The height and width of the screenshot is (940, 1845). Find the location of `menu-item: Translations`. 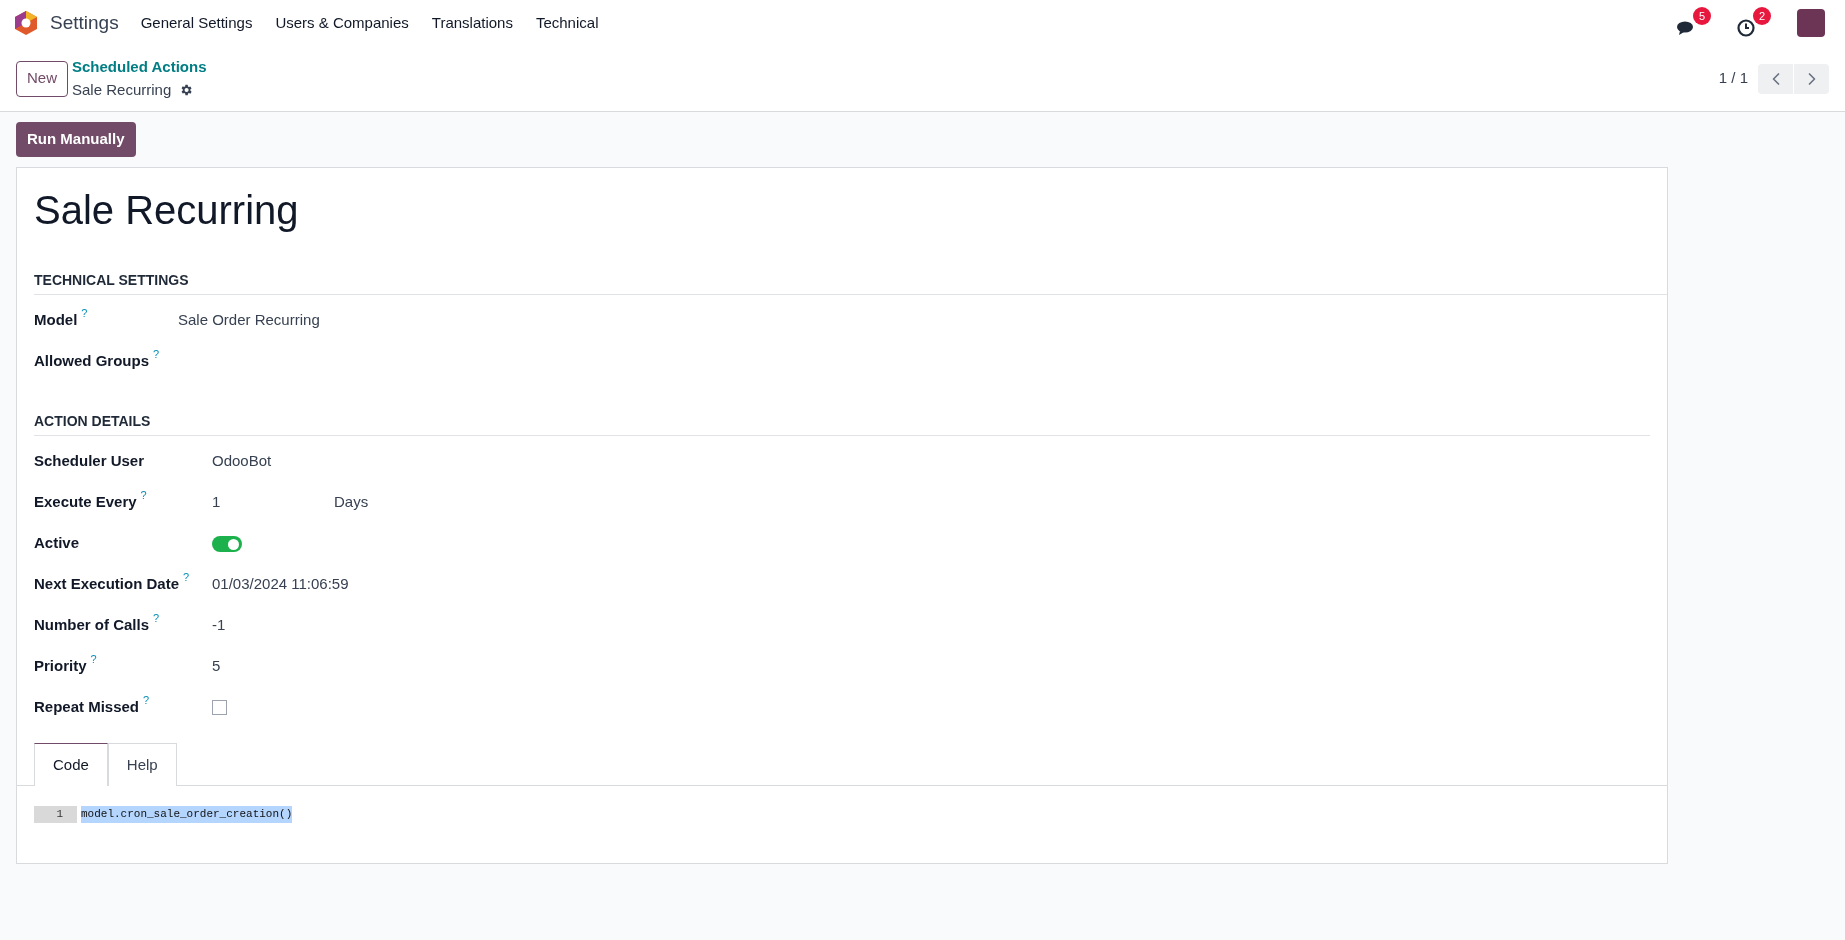

menu-item: Translations is located at coordinates (472, 23).